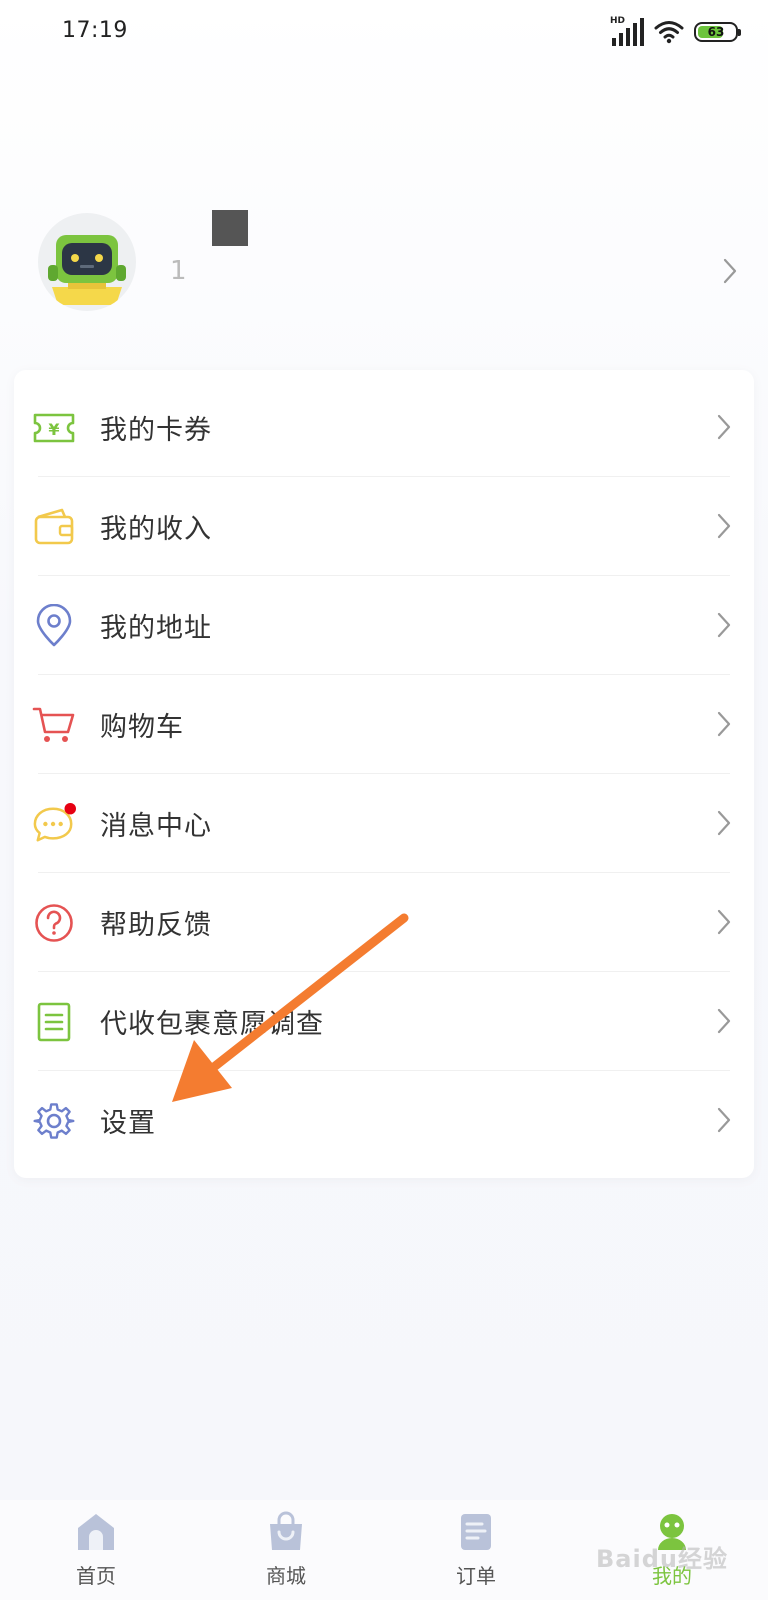 The image size is (768, 1600). I want to click on menu-item-survey: 代收包裹意愿调查, so click(384, 1021).